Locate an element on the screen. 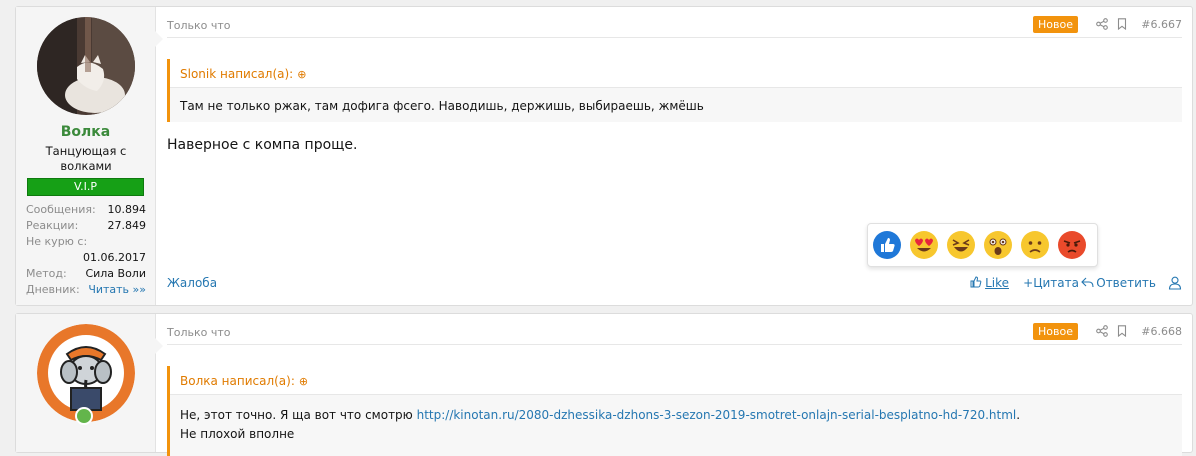  reply-icon is located at coordinates (1087, 282).